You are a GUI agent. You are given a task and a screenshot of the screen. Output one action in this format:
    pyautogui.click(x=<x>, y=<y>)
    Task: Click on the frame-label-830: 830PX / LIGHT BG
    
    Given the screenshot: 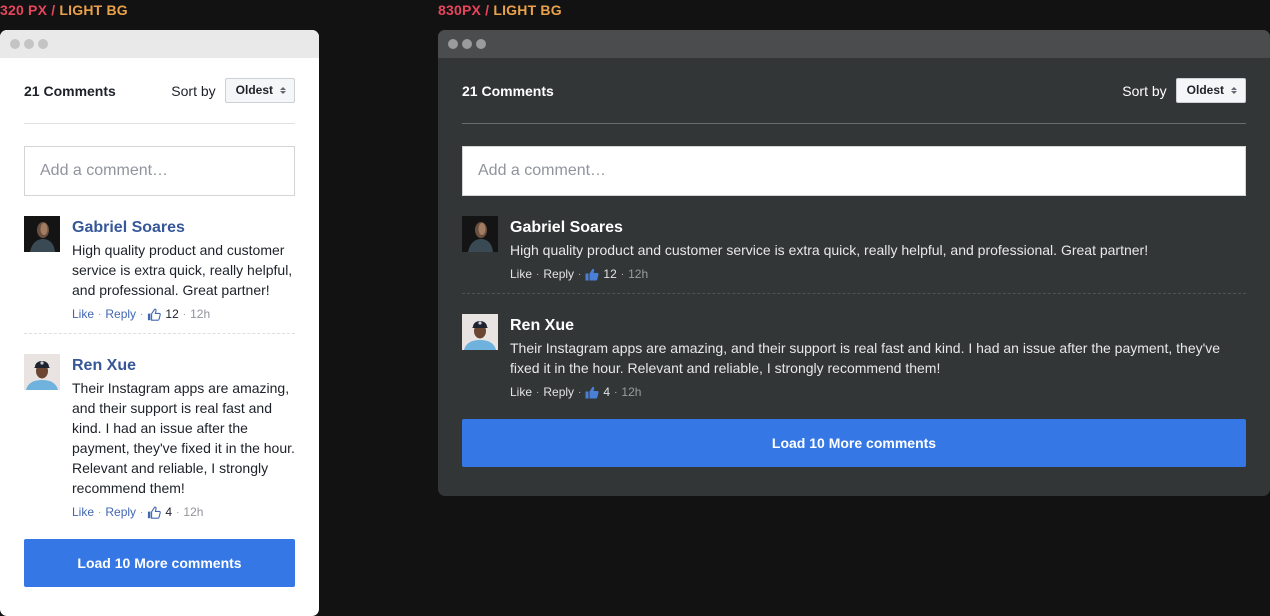 What is the action you would take?
    pyautogui.click(x=500, y=10)
    